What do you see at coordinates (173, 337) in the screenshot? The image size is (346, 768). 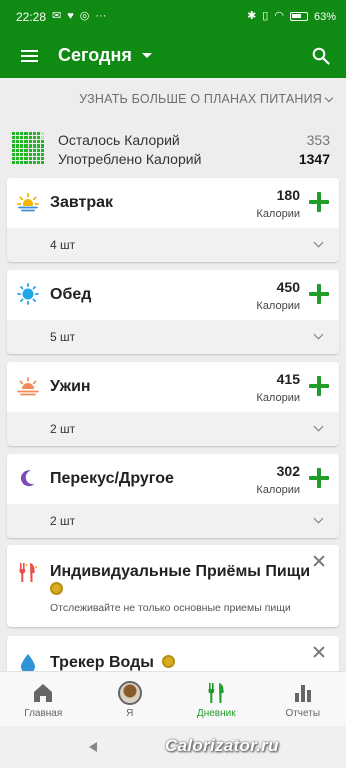 I see `meal-items-toggle: 5 шт` at bounding box center [173, 337].